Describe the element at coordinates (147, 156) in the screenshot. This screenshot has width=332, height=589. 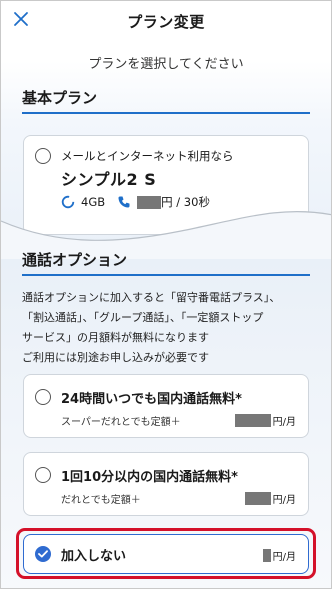
I see `plan-description: メールとインターネット利用なら` at that location.